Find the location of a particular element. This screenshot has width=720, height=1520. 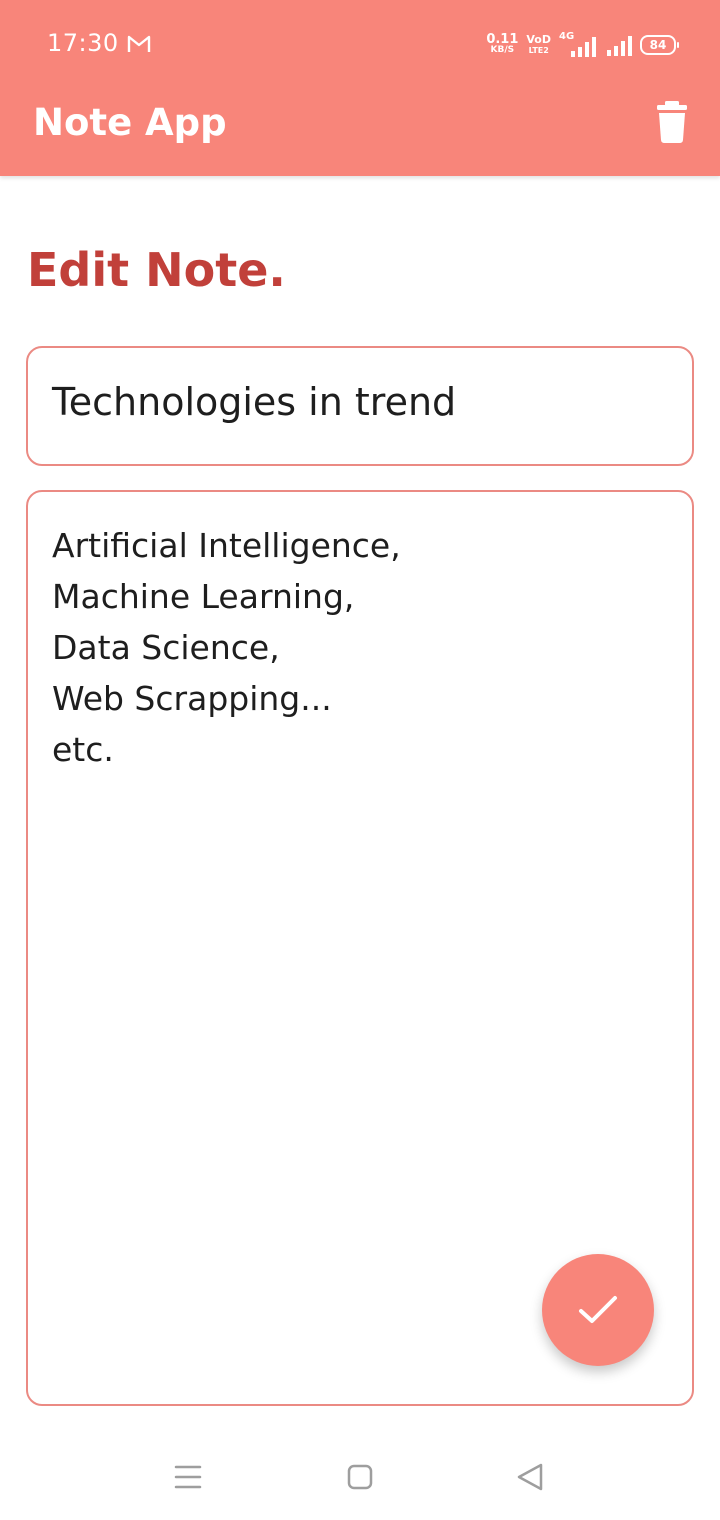

content-line: etc. is located at coordinates (83, 749).